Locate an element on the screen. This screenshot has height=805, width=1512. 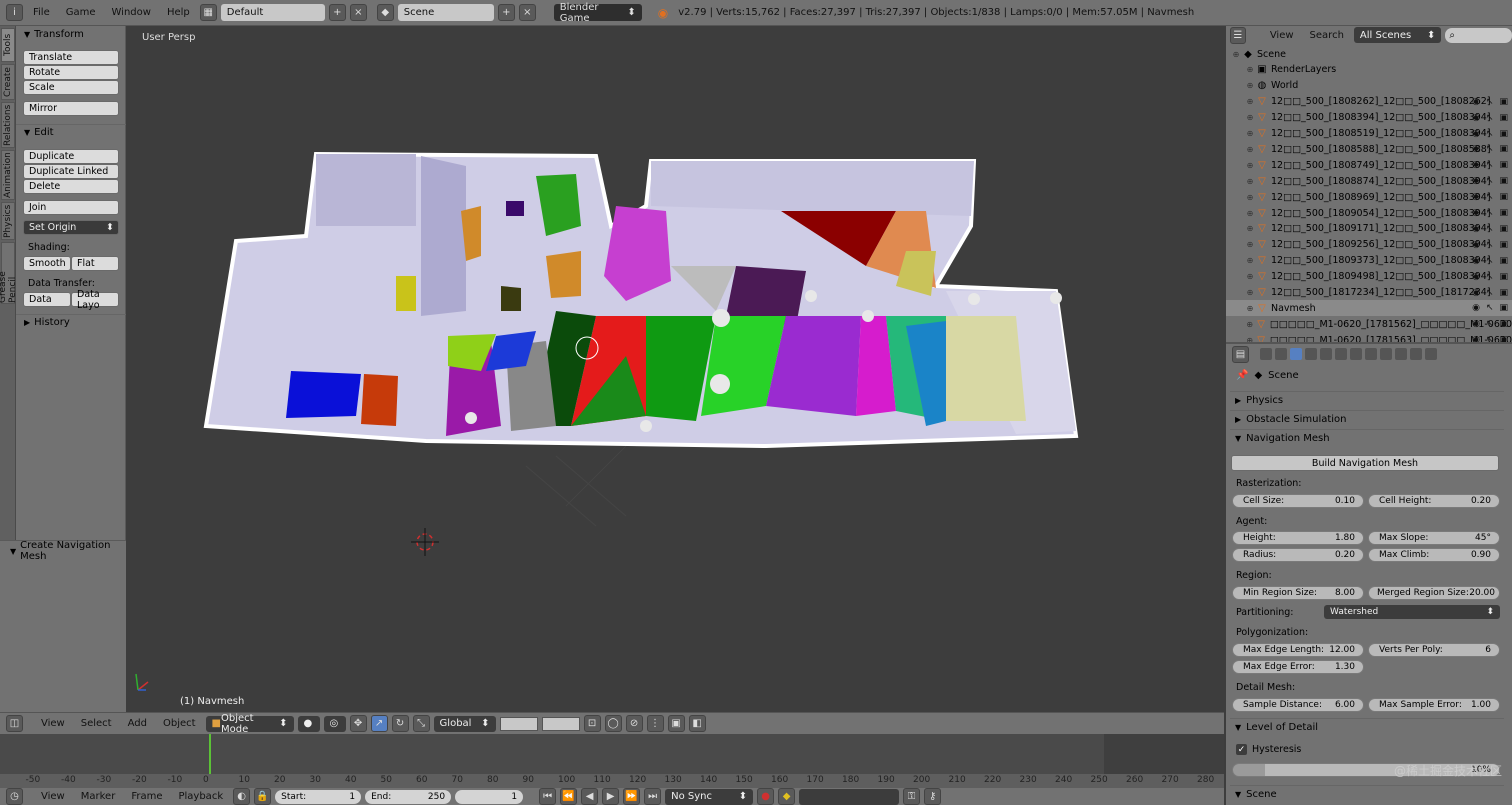
render-layers-tab-icon is located at coordinates (1281, 354).